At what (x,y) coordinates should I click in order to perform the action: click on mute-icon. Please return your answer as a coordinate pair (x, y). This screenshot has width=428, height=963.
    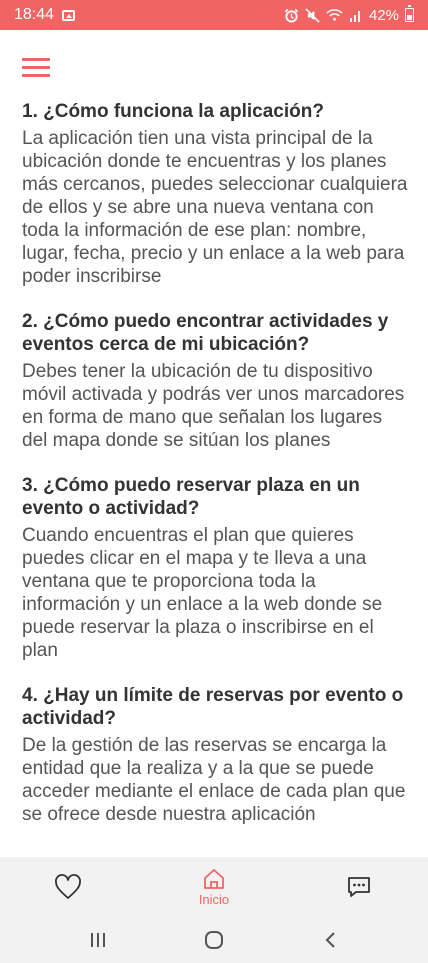
    Looking at the image, I should click on (312, 15).